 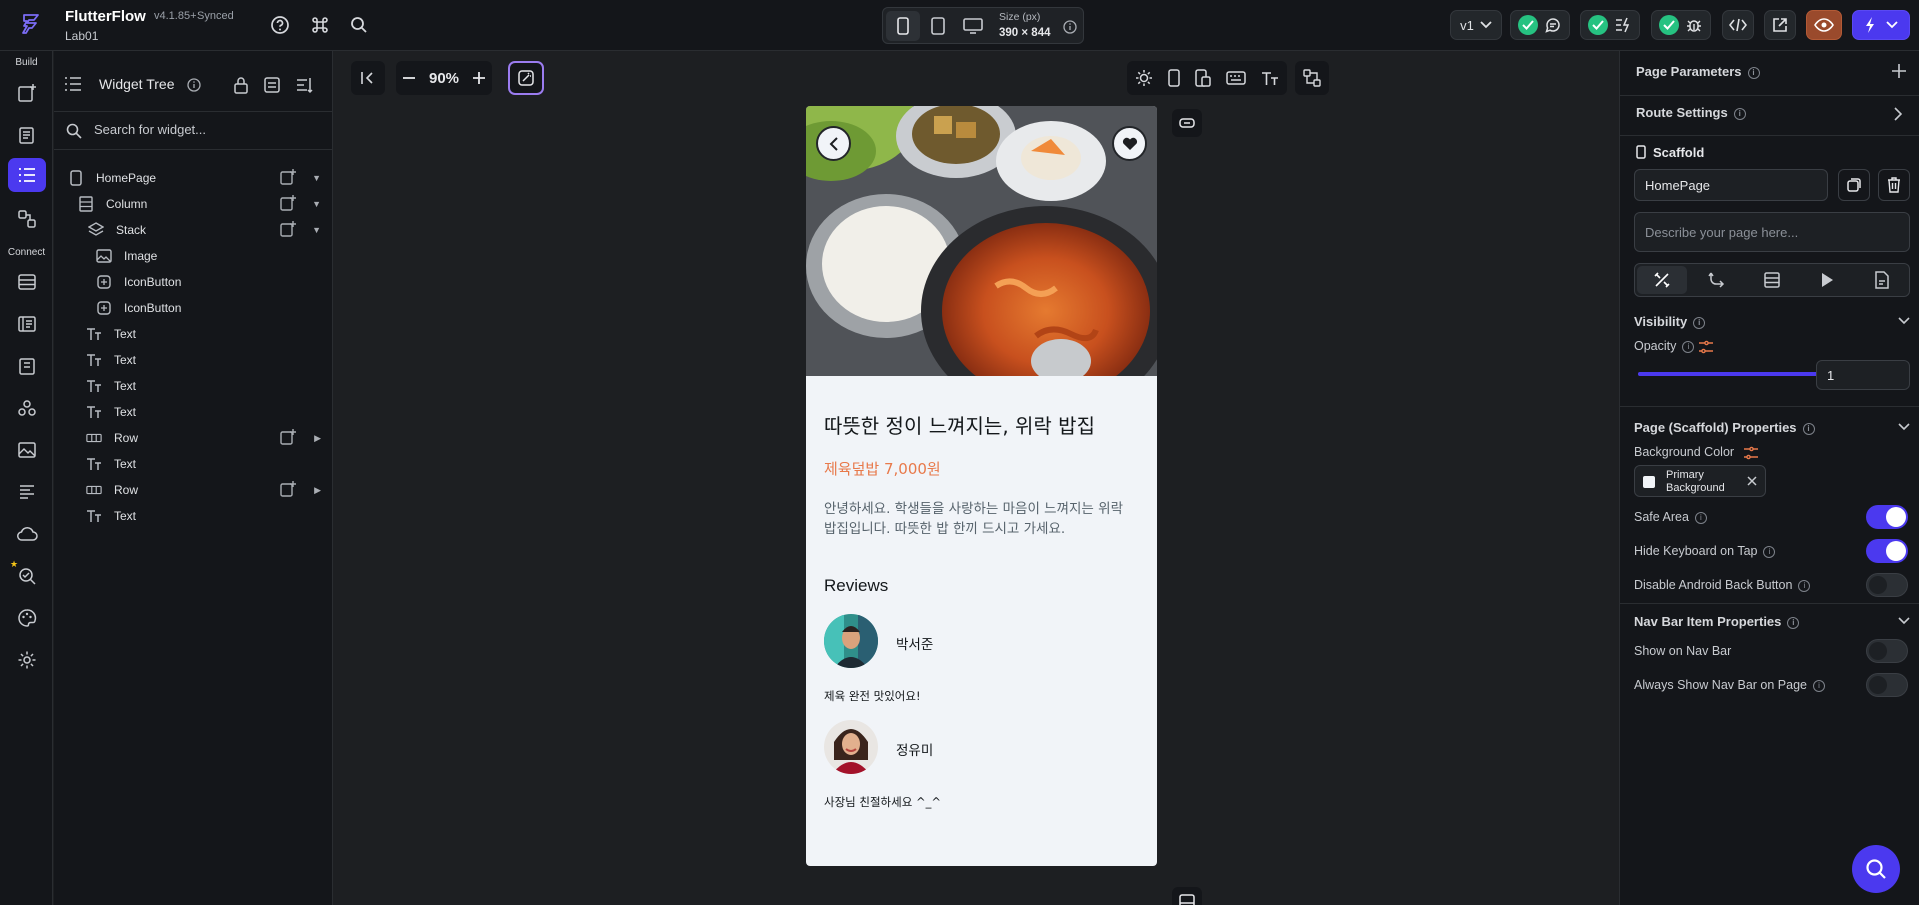 What do you see at coordinates (1476, 25) in the screenshot?
I see `branch-selector: v1` at bounding box center [1476, 25].